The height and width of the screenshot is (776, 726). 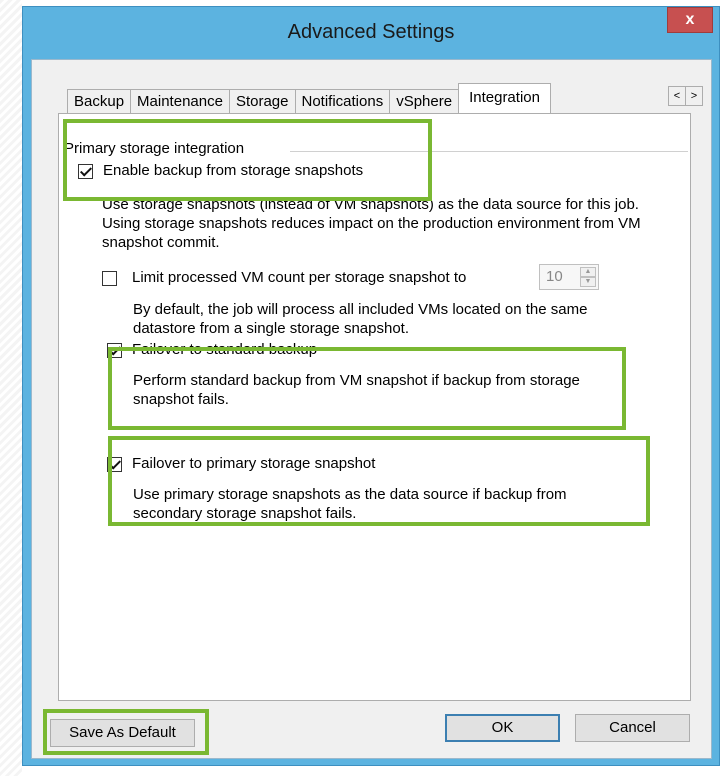 I want to click on tab-storage: Storage, so click(x=262, y=101).